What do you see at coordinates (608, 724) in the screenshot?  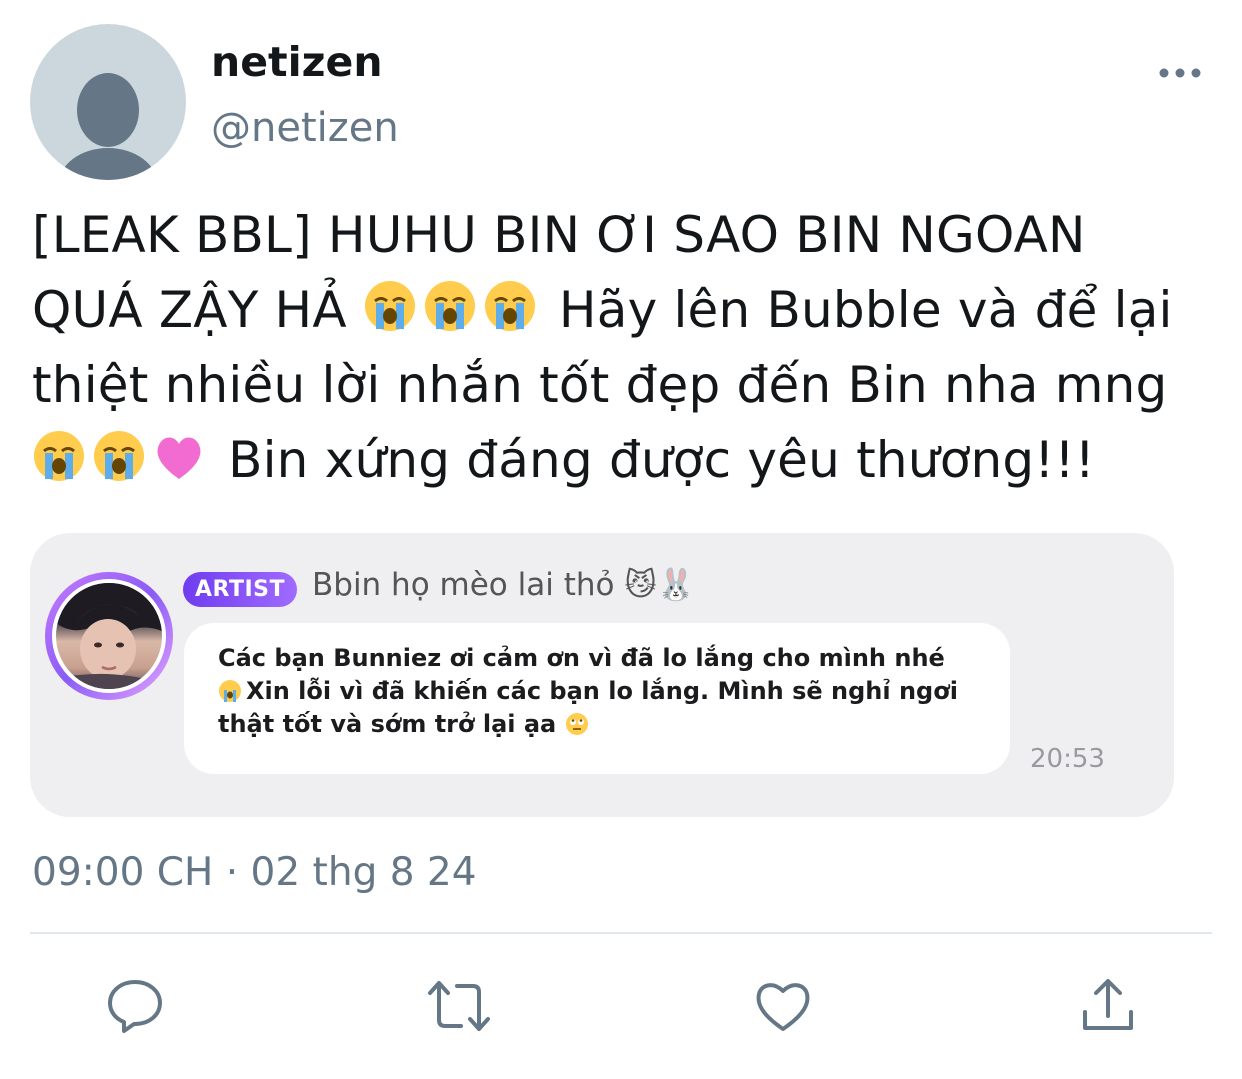 I see `message-line-3: thật tốt và sớm trở lại ạa` at bounding box center [608, 724].